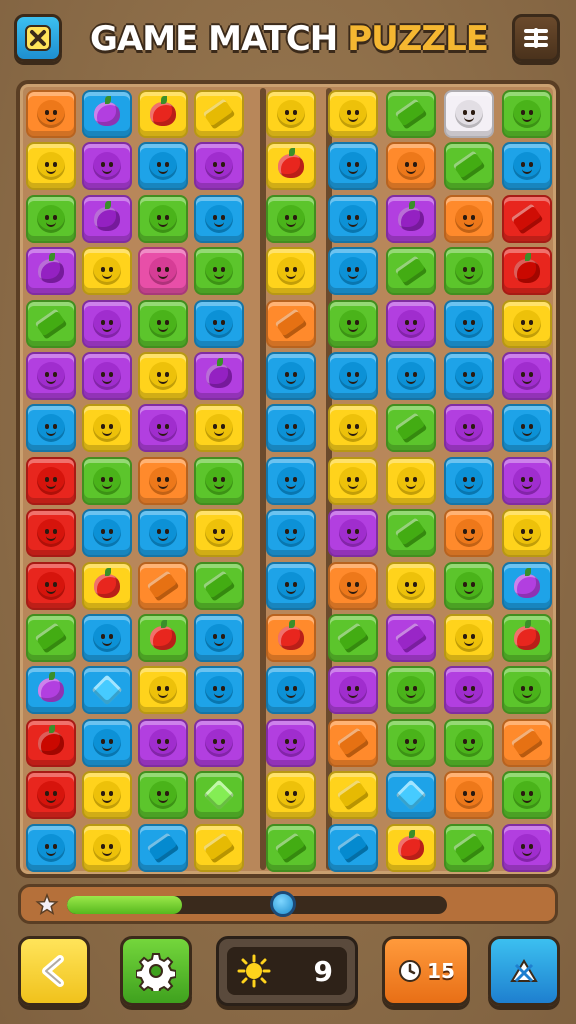 The height and width of the screenshot is (1024, 576). Describe the element at coordinates (426, 971) in the screenshot. I see `timer-button: 15` at that location.